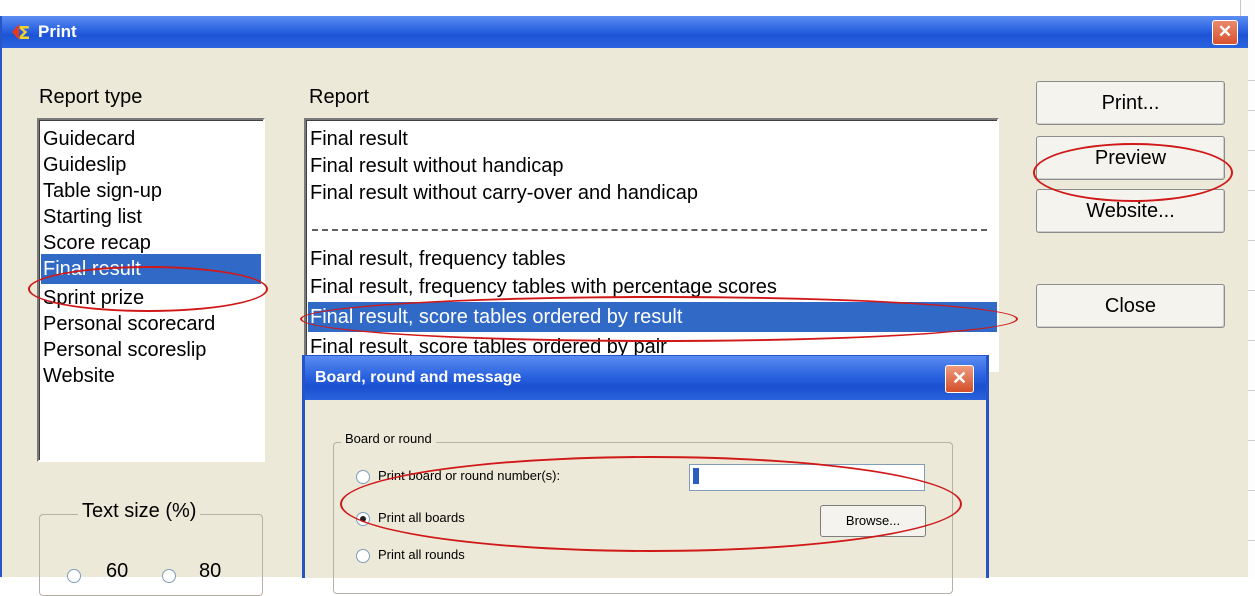 The image size is (1255, 596). Describe the element at coordinates (651, 259) in the screenshot. I see `report-item: Final result, frequency tables` at that location.